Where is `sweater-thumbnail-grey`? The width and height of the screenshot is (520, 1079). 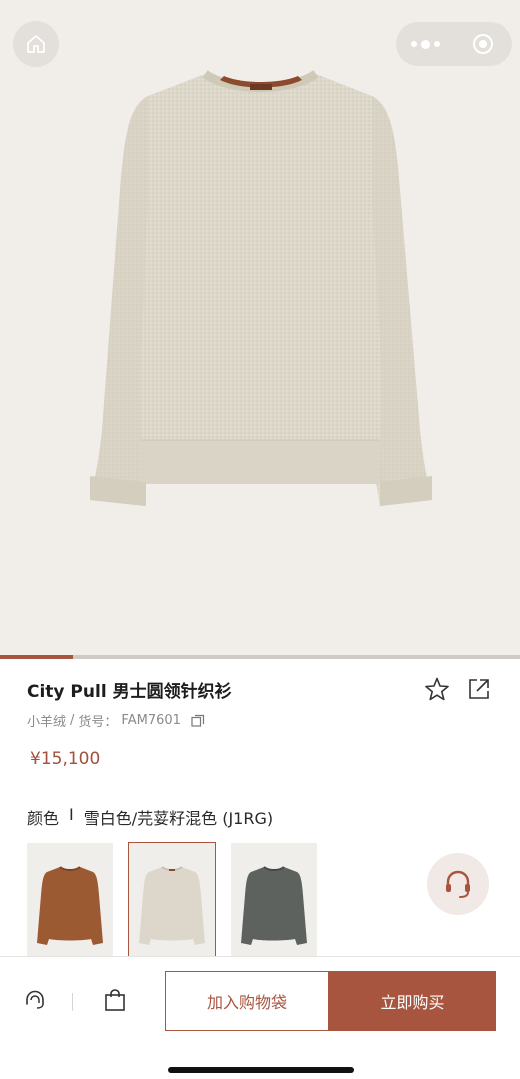
sweater-thumbnail-grey is located at coordinates (274, 905).